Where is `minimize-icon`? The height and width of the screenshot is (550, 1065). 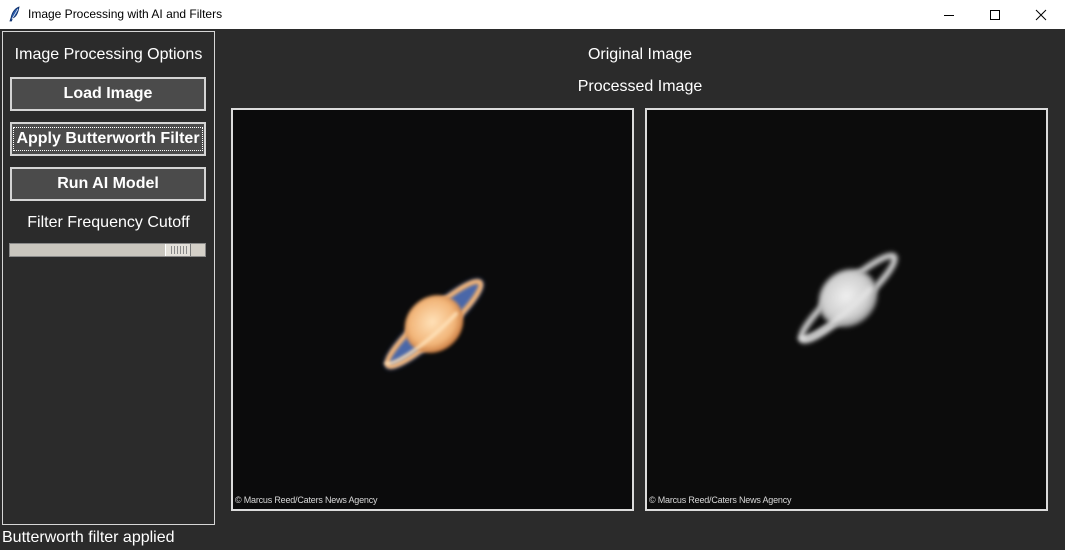
minimize-icon is located at coordinates (949, 15).